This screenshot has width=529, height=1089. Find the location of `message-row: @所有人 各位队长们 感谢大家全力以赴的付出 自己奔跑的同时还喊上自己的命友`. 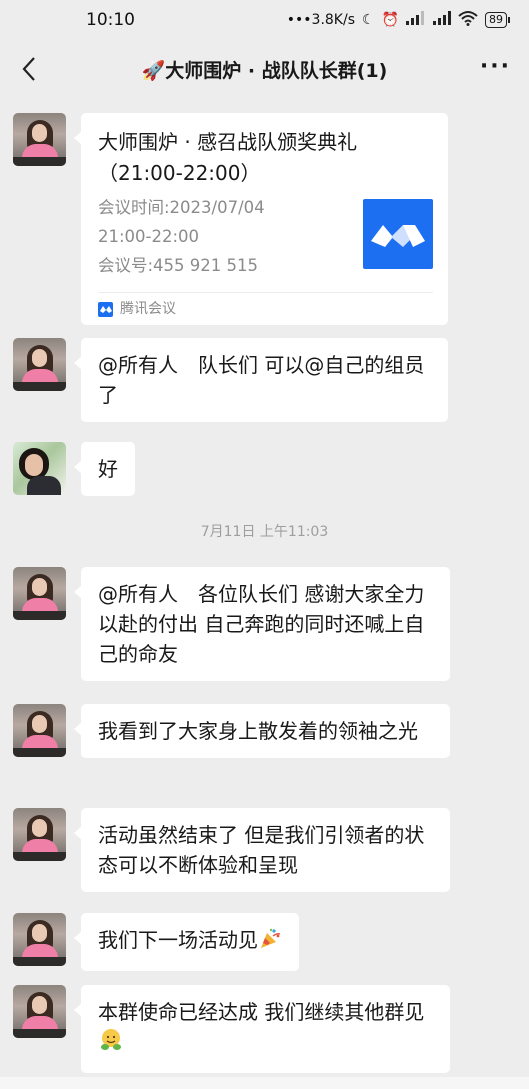

message-row: @所有人 各位队长们 感谢大家全力以赴的付出 自己奔跑的同时还喊上自己的命友 is located at coordinates (271, 624).